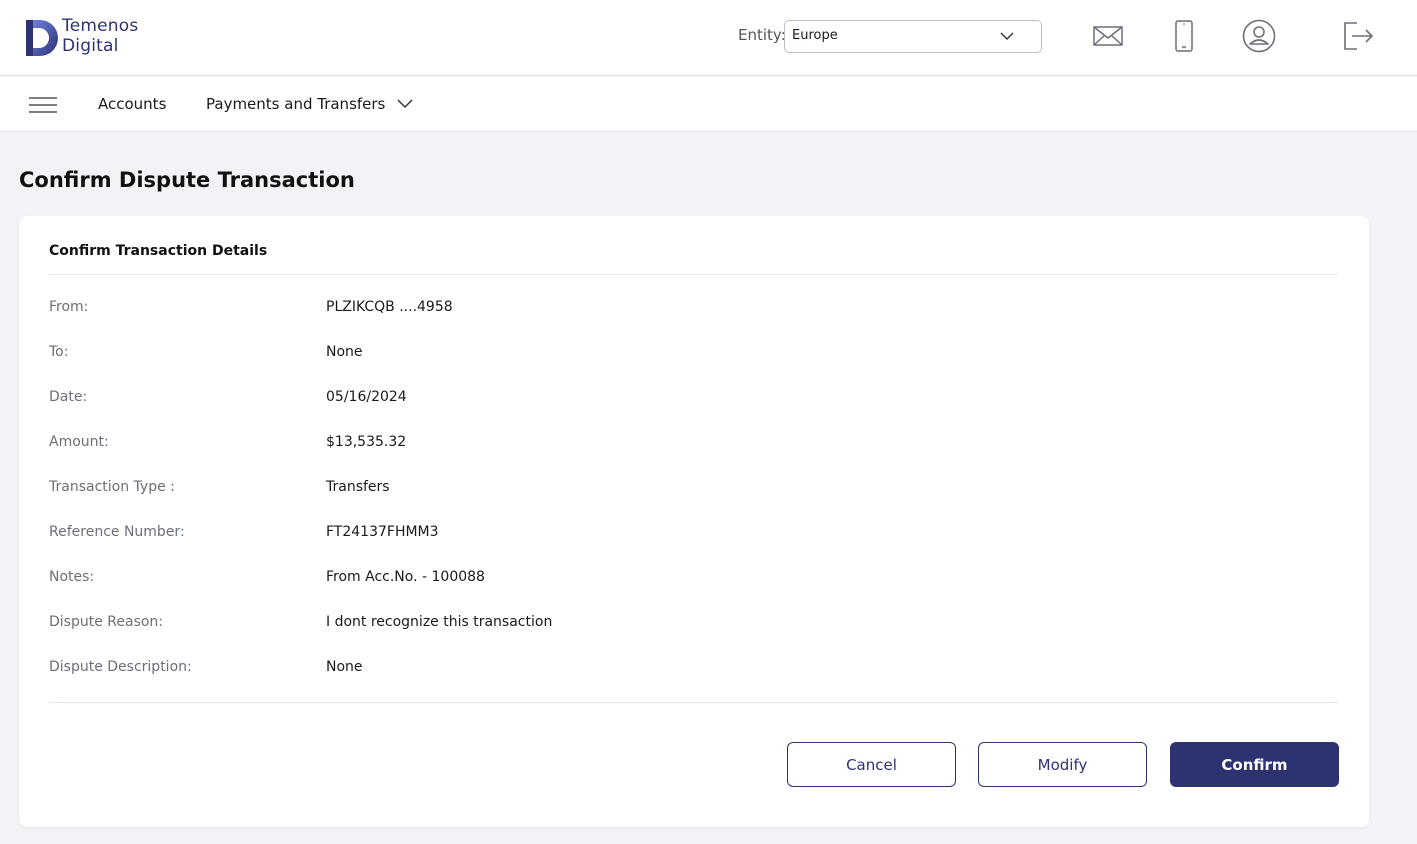 The height and width of the screenshot is (844, 1417). I want to click on mobile-button, so click(1184, 36).